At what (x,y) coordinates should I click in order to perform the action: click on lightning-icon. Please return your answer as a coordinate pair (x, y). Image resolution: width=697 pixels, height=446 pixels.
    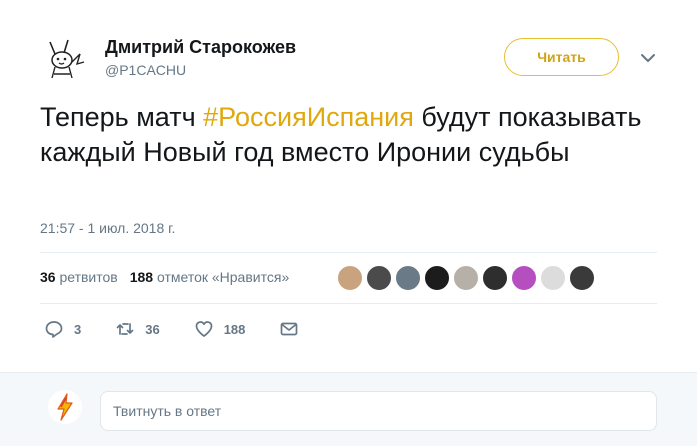
    Looking at the image, I should click on (65, 407).